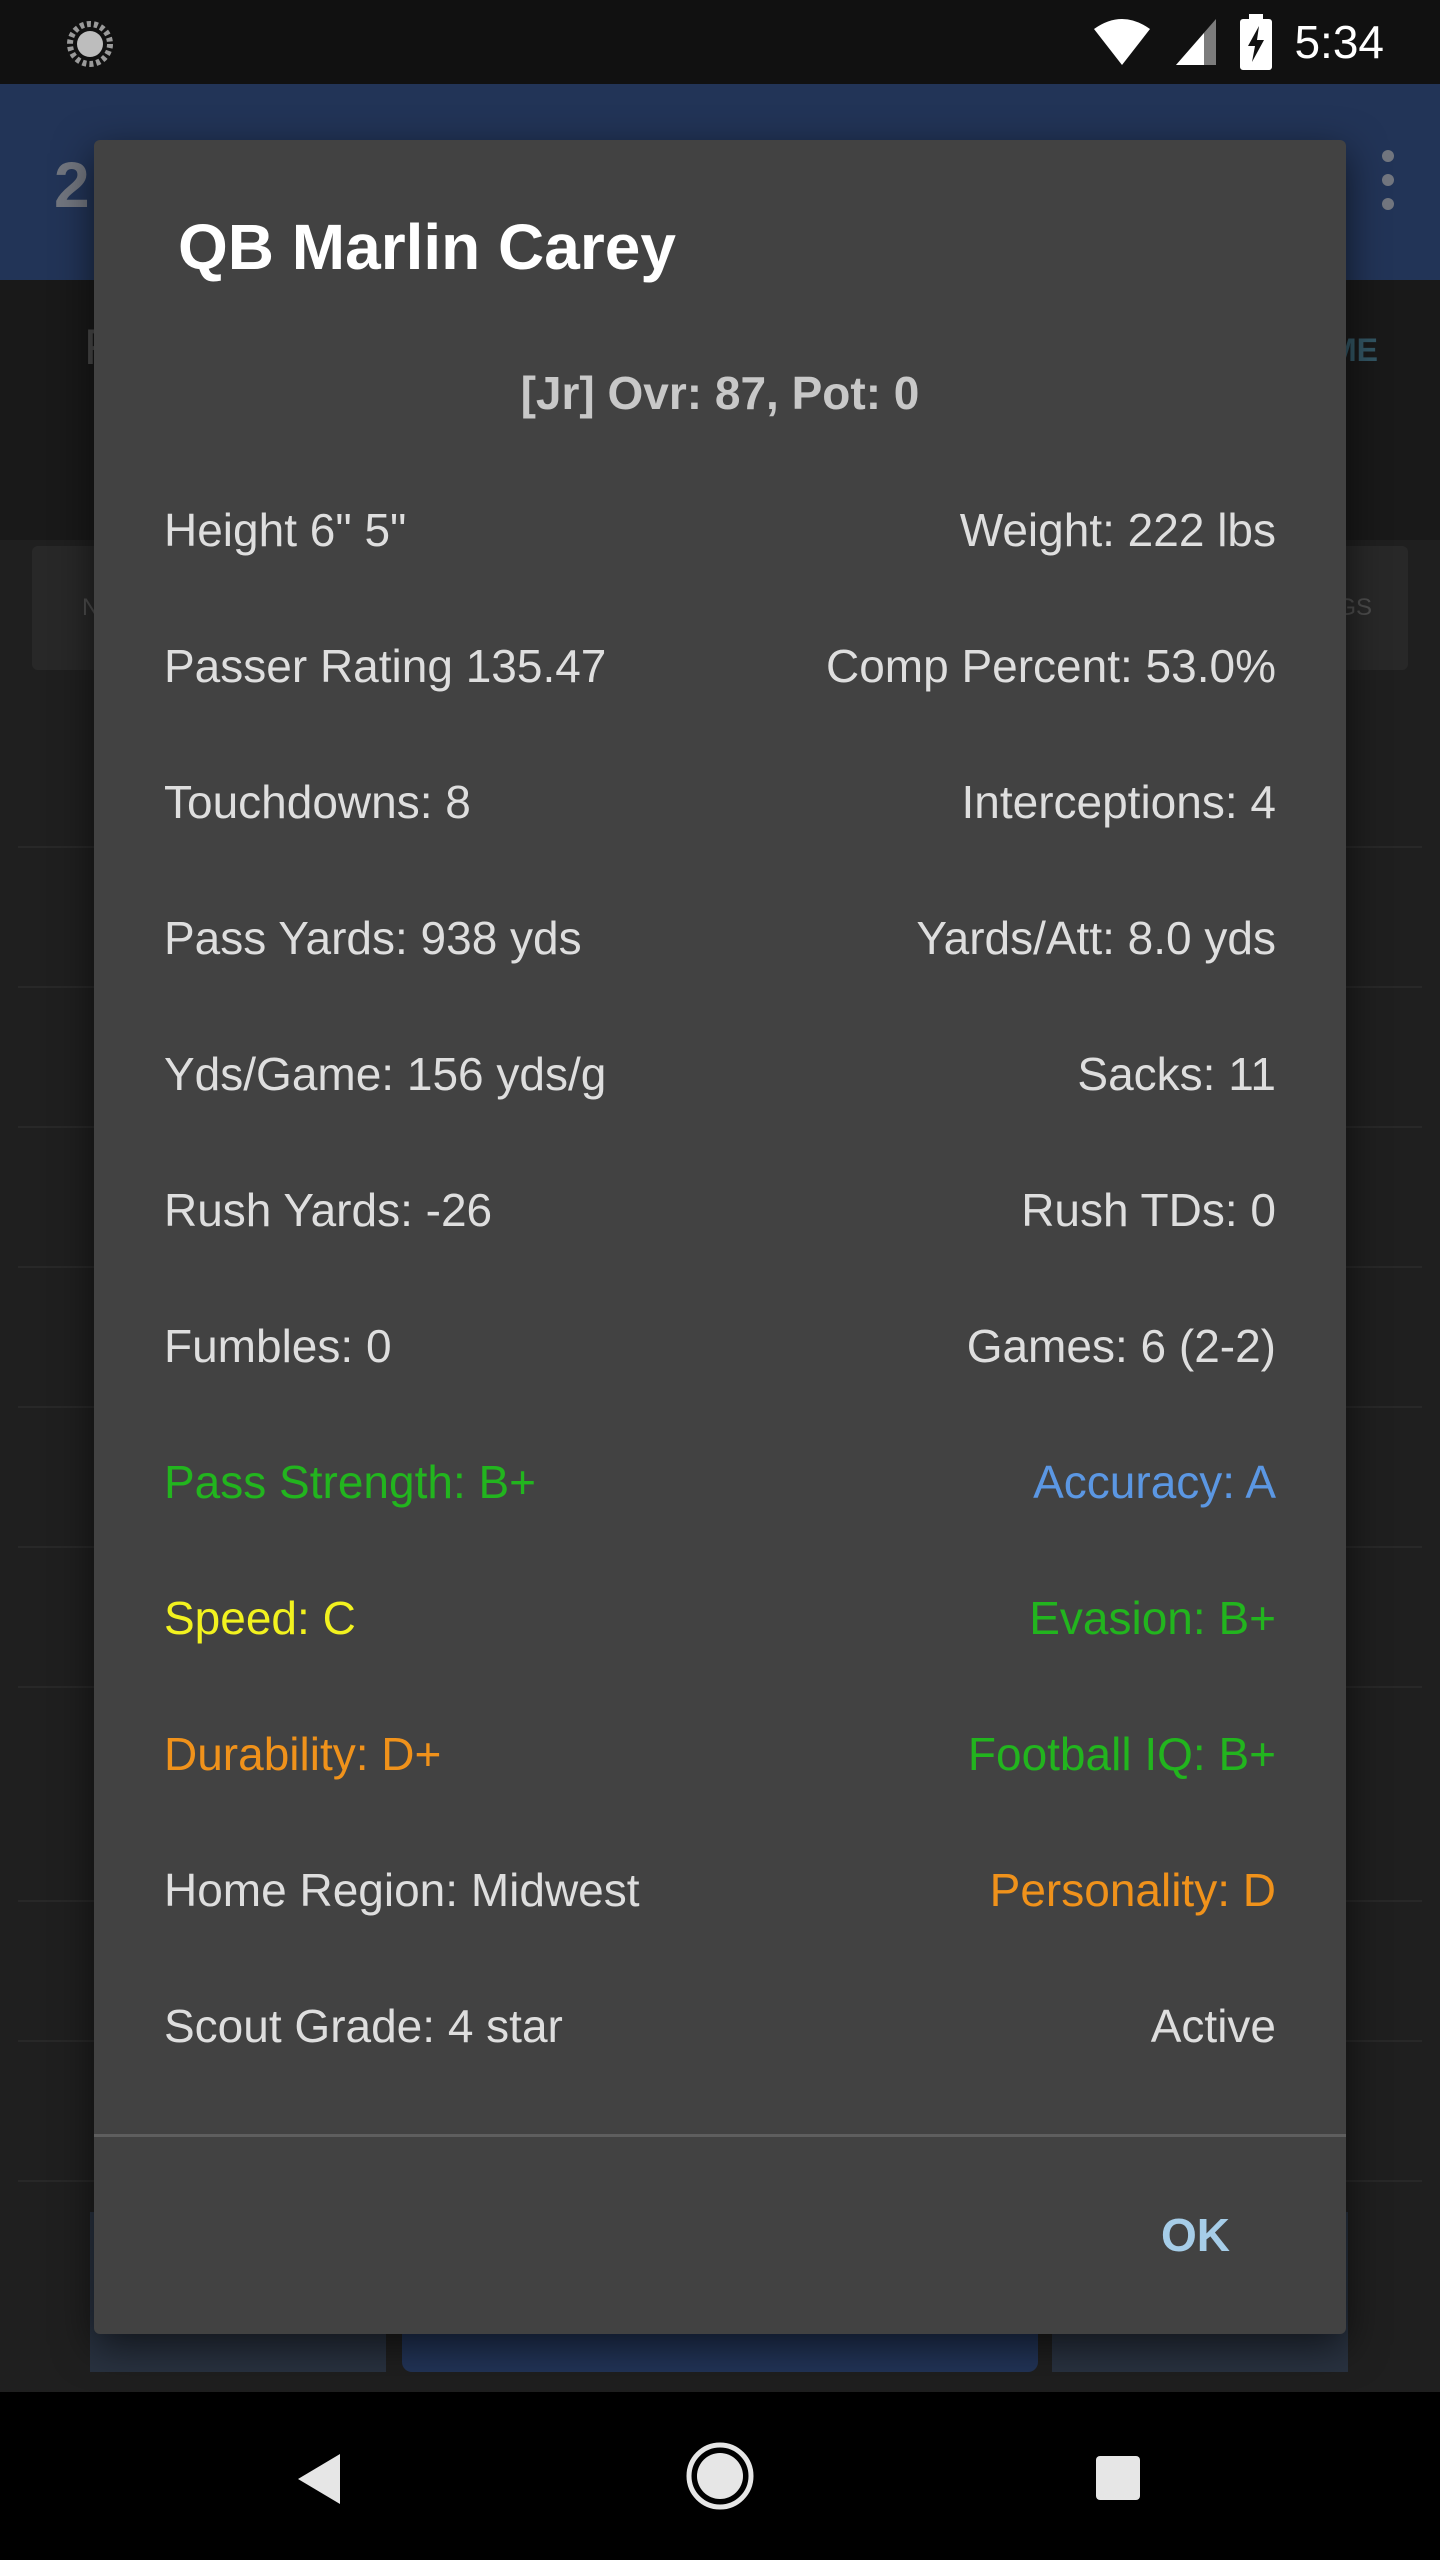 The height and width of the screenshot is (2560, 1440). Describe the element at coordinates (350, 1482) in the screenshot. I see `stat-left: Pass Strength: B+` at that location.